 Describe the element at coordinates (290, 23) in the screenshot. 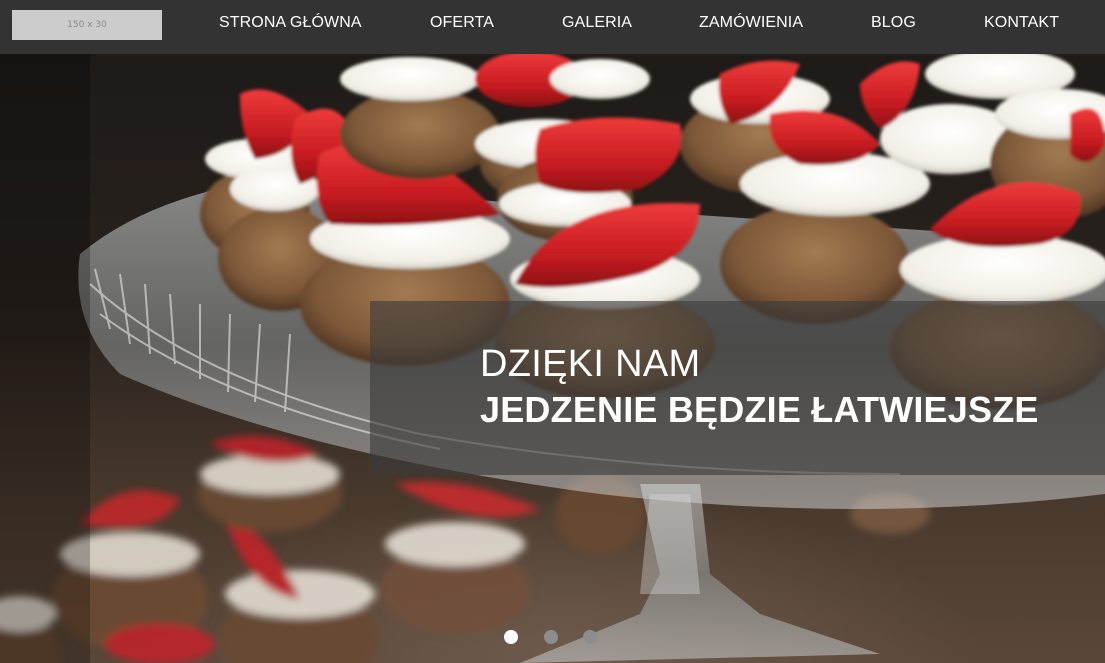

I see `nav-item-home: STRONA GŁÓWNA` at that location.